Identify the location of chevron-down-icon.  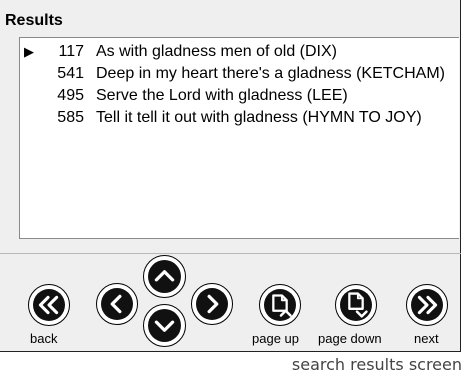
(164, 326).